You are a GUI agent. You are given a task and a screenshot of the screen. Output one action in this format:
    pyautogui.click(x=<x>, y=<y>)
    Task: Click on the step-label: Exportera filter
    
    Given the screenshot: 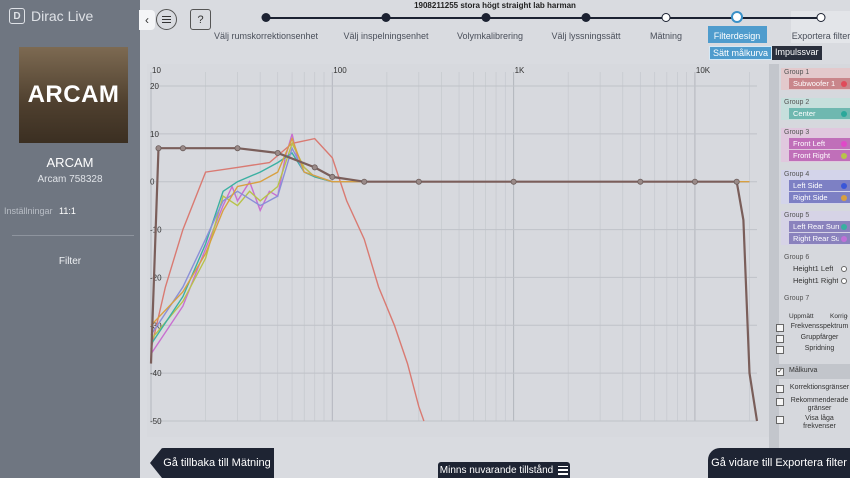 What is the action you would take?
    pyautogui.click(x=821, y=36)
    